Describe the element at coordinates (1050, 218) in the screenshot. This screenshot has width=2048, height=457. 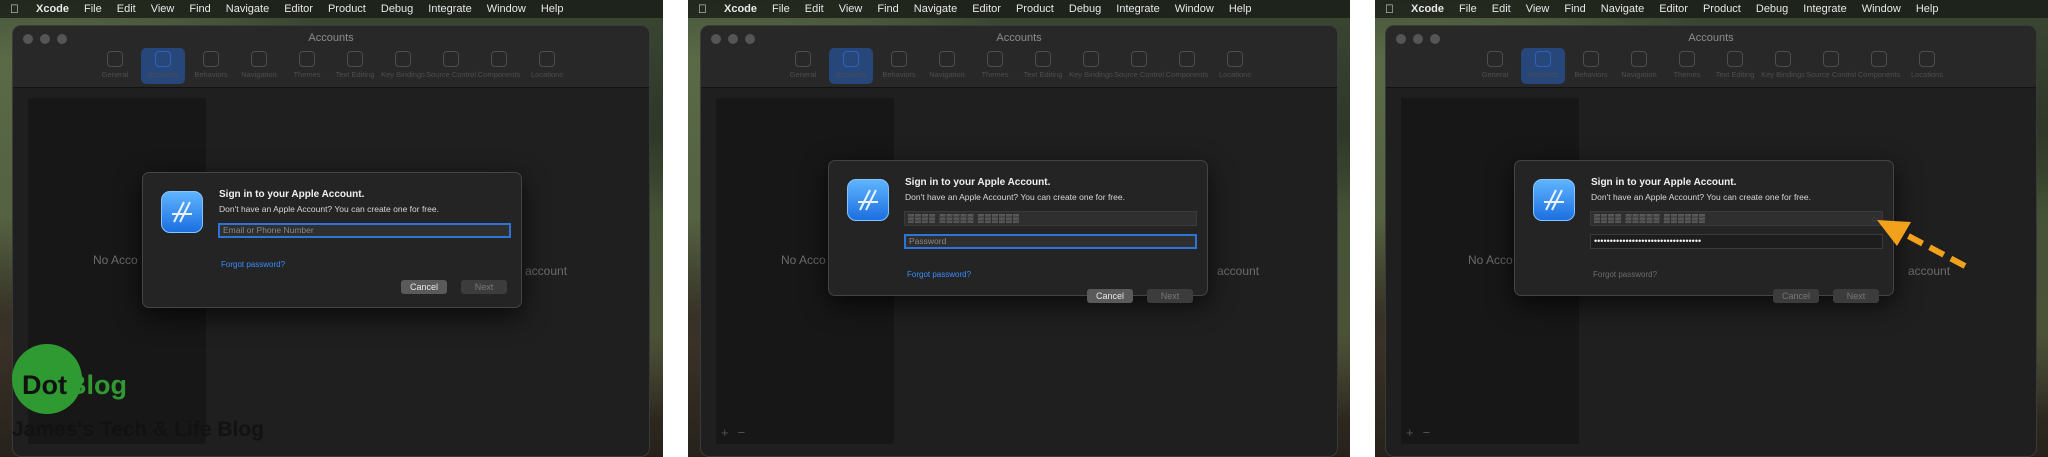
I see `email-field-filled-redacted: ▒▒▒▒ ▒▒▒▒▒ ▒▒▒▒▒▒` at that location.